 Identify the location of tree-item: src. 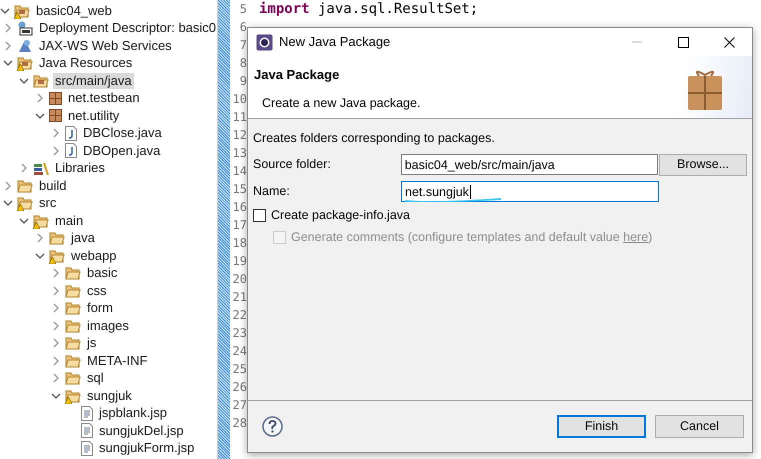
(47, 203).